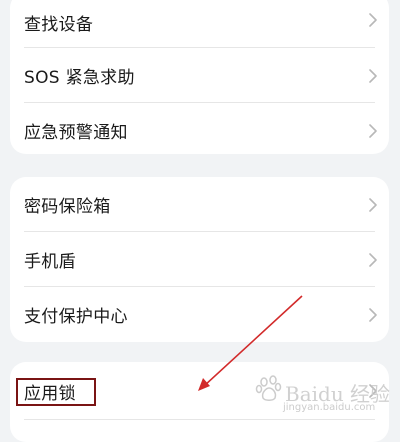 This screenshot has height=442, width=400. What do you see at coordinates (59, 25) in the screenshot?
I see `settings-item-label: 查找设备` at bounding box center [59, 25].